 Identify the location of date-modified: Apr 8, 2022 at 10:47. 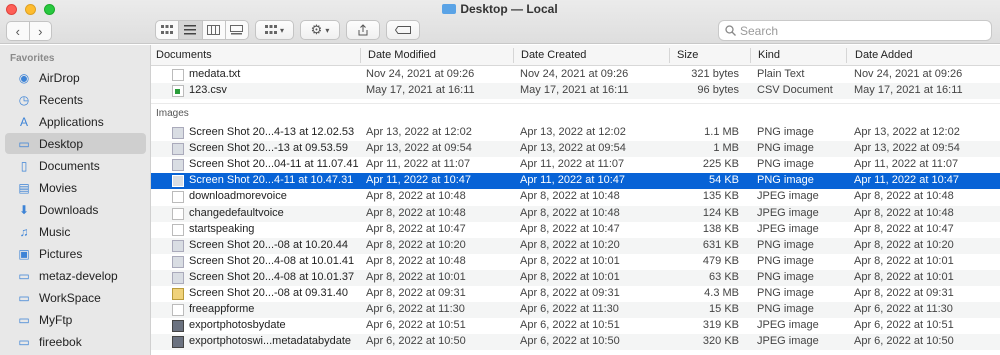
(416, 228).